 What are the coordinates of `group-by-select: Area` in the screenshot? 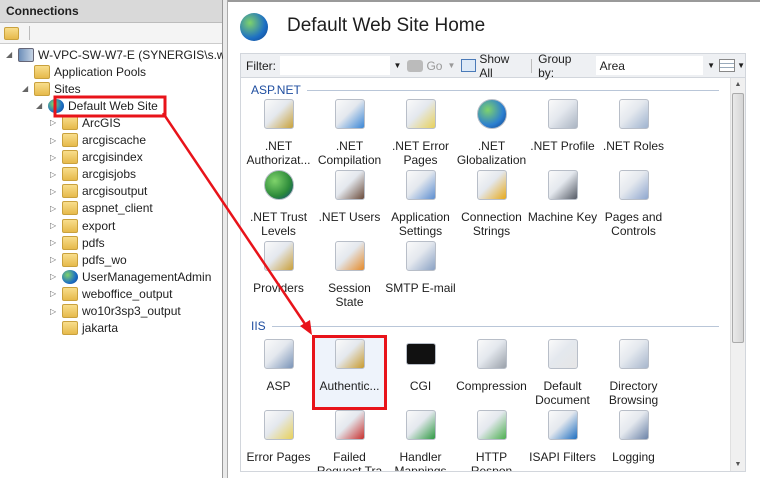 It's located at (649, 65).